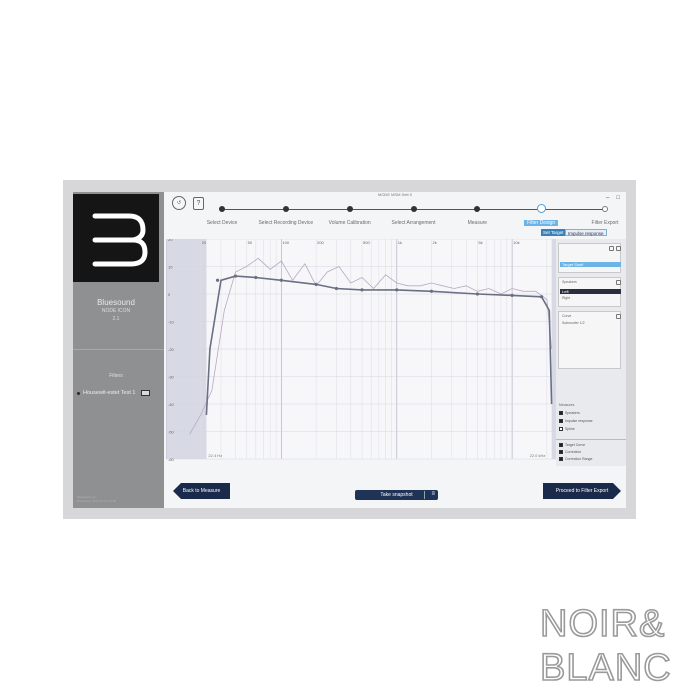  Describe the element at coordinates (590, 264) in the screenshot. I see `target-select: Target Shelf` at that location.